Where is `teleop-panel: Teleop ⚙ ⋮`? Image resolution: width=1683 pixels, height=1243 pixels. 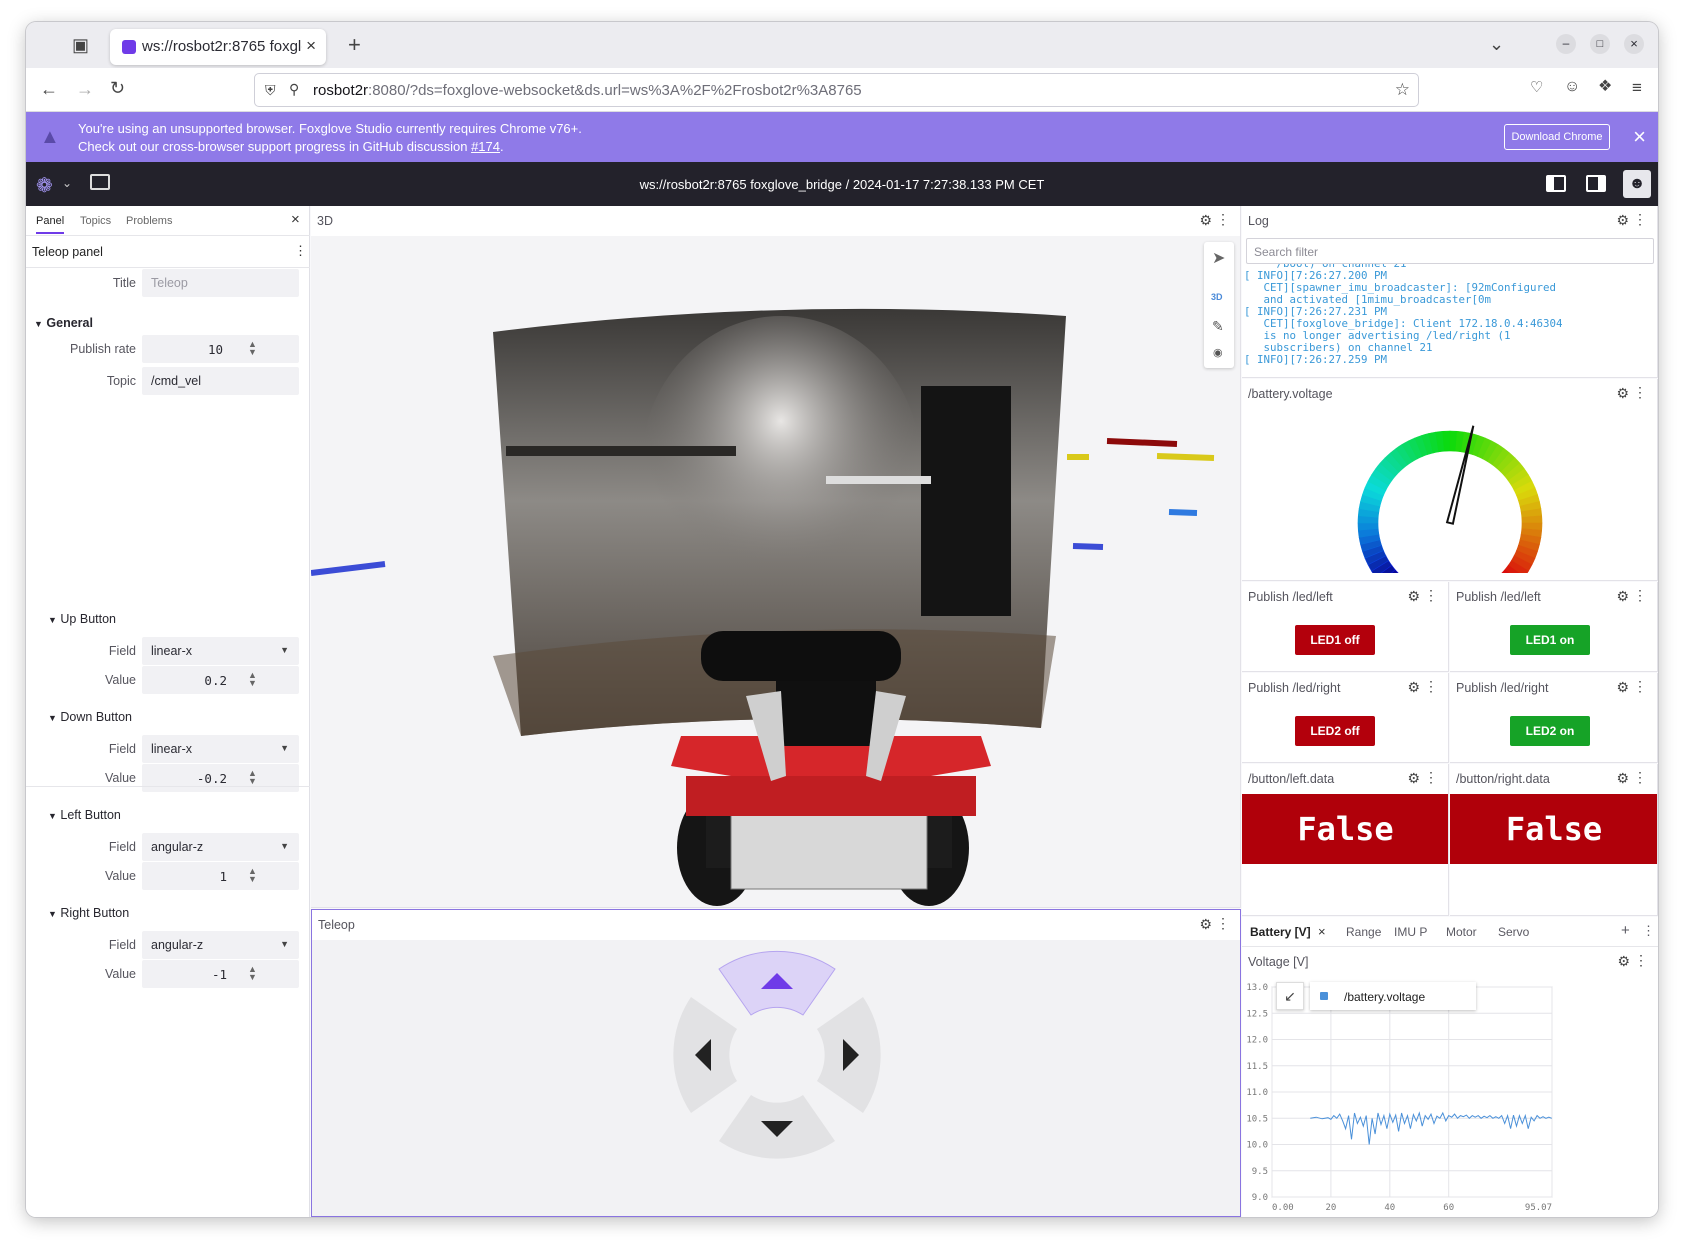 teleop-panel: Teleop ⚙ ⋮ is located at coordinates (776, 1063).